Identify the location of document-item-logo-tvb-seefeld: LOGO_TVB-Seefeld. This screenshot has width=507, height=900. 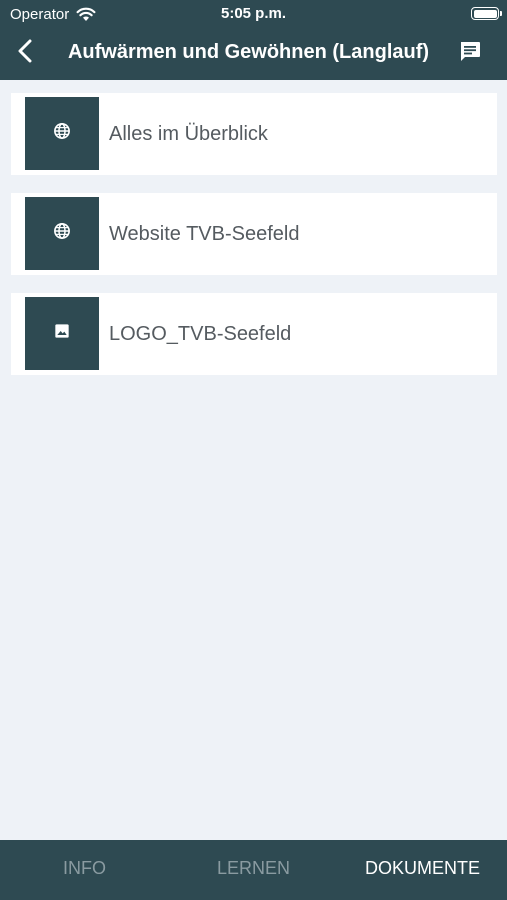
(254, 334).